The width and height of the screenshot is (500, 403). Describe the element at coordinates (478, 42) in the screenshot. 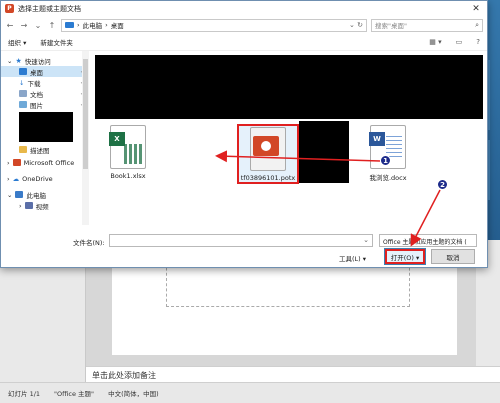

I see `help-icon: ?` at that location.